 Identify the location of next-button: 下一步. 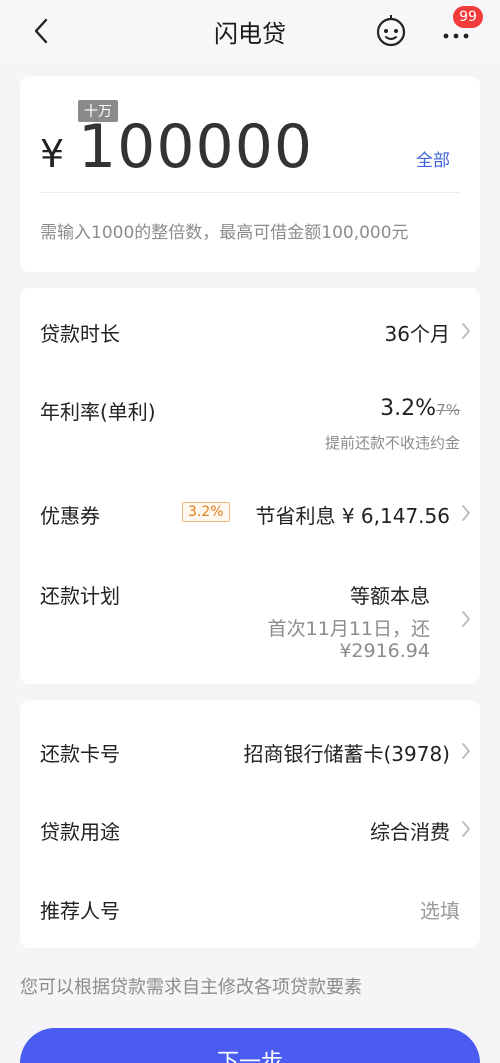
(250, 1045).